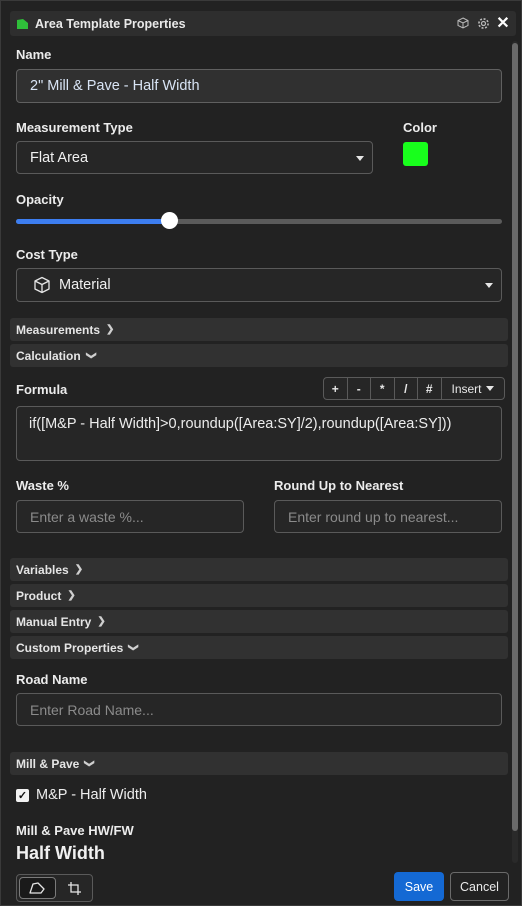 The width and height of the screenshot is (522, 906). What do you see at coordinates (70, 647) in the screenshot?
I see `section-custom-properties-label: Custom Properties` at bounding box center [70, 647].